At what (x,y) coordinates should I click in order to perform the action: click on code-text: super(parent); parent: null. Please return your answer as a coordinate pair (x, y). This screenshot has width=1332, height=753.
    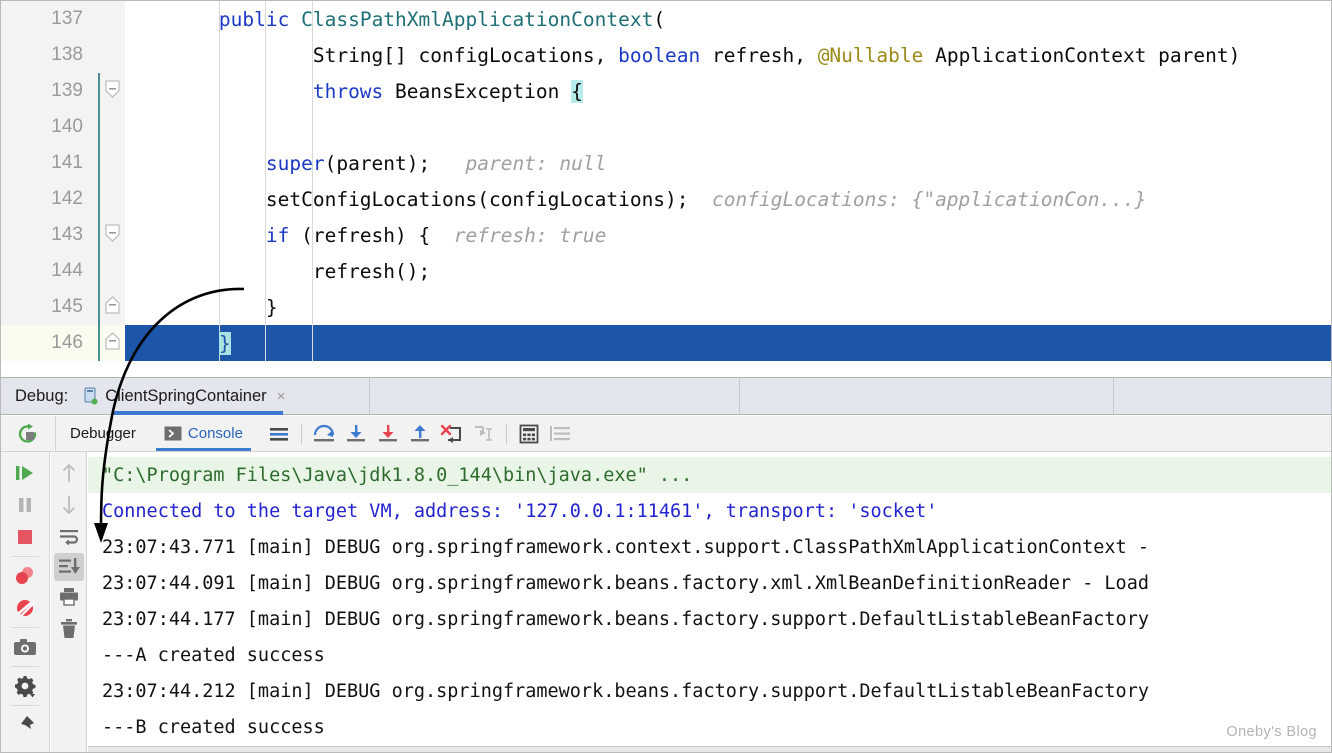
    Looking at the image, I should click on (728, 163).